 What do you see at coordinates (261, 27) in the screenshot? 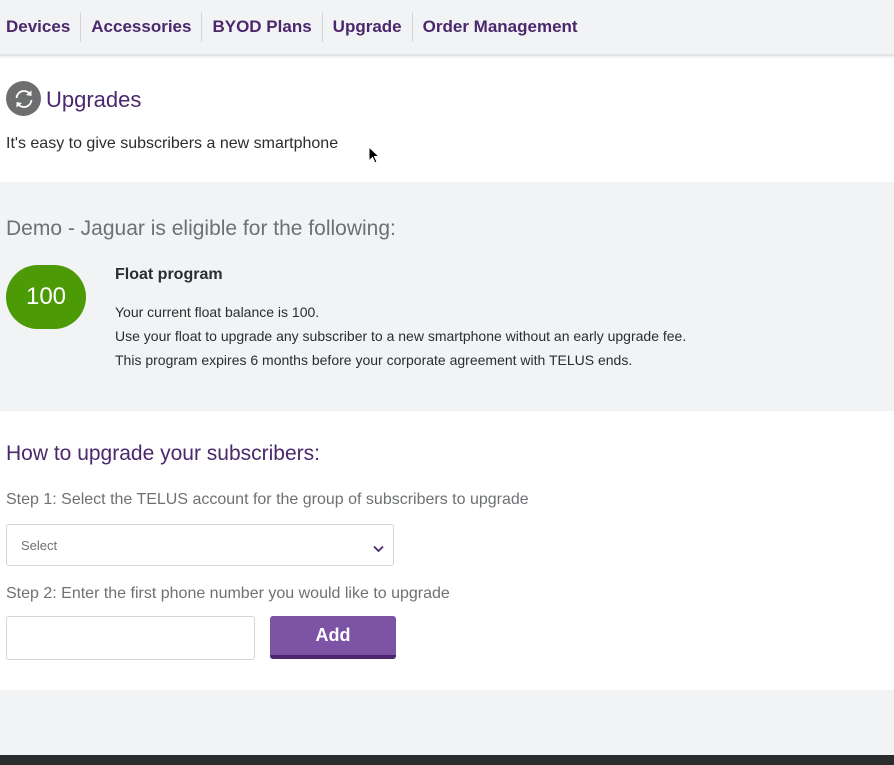
I see `nav-item-byod-plans: BYOD Plans` at bounding box center [261, 27].